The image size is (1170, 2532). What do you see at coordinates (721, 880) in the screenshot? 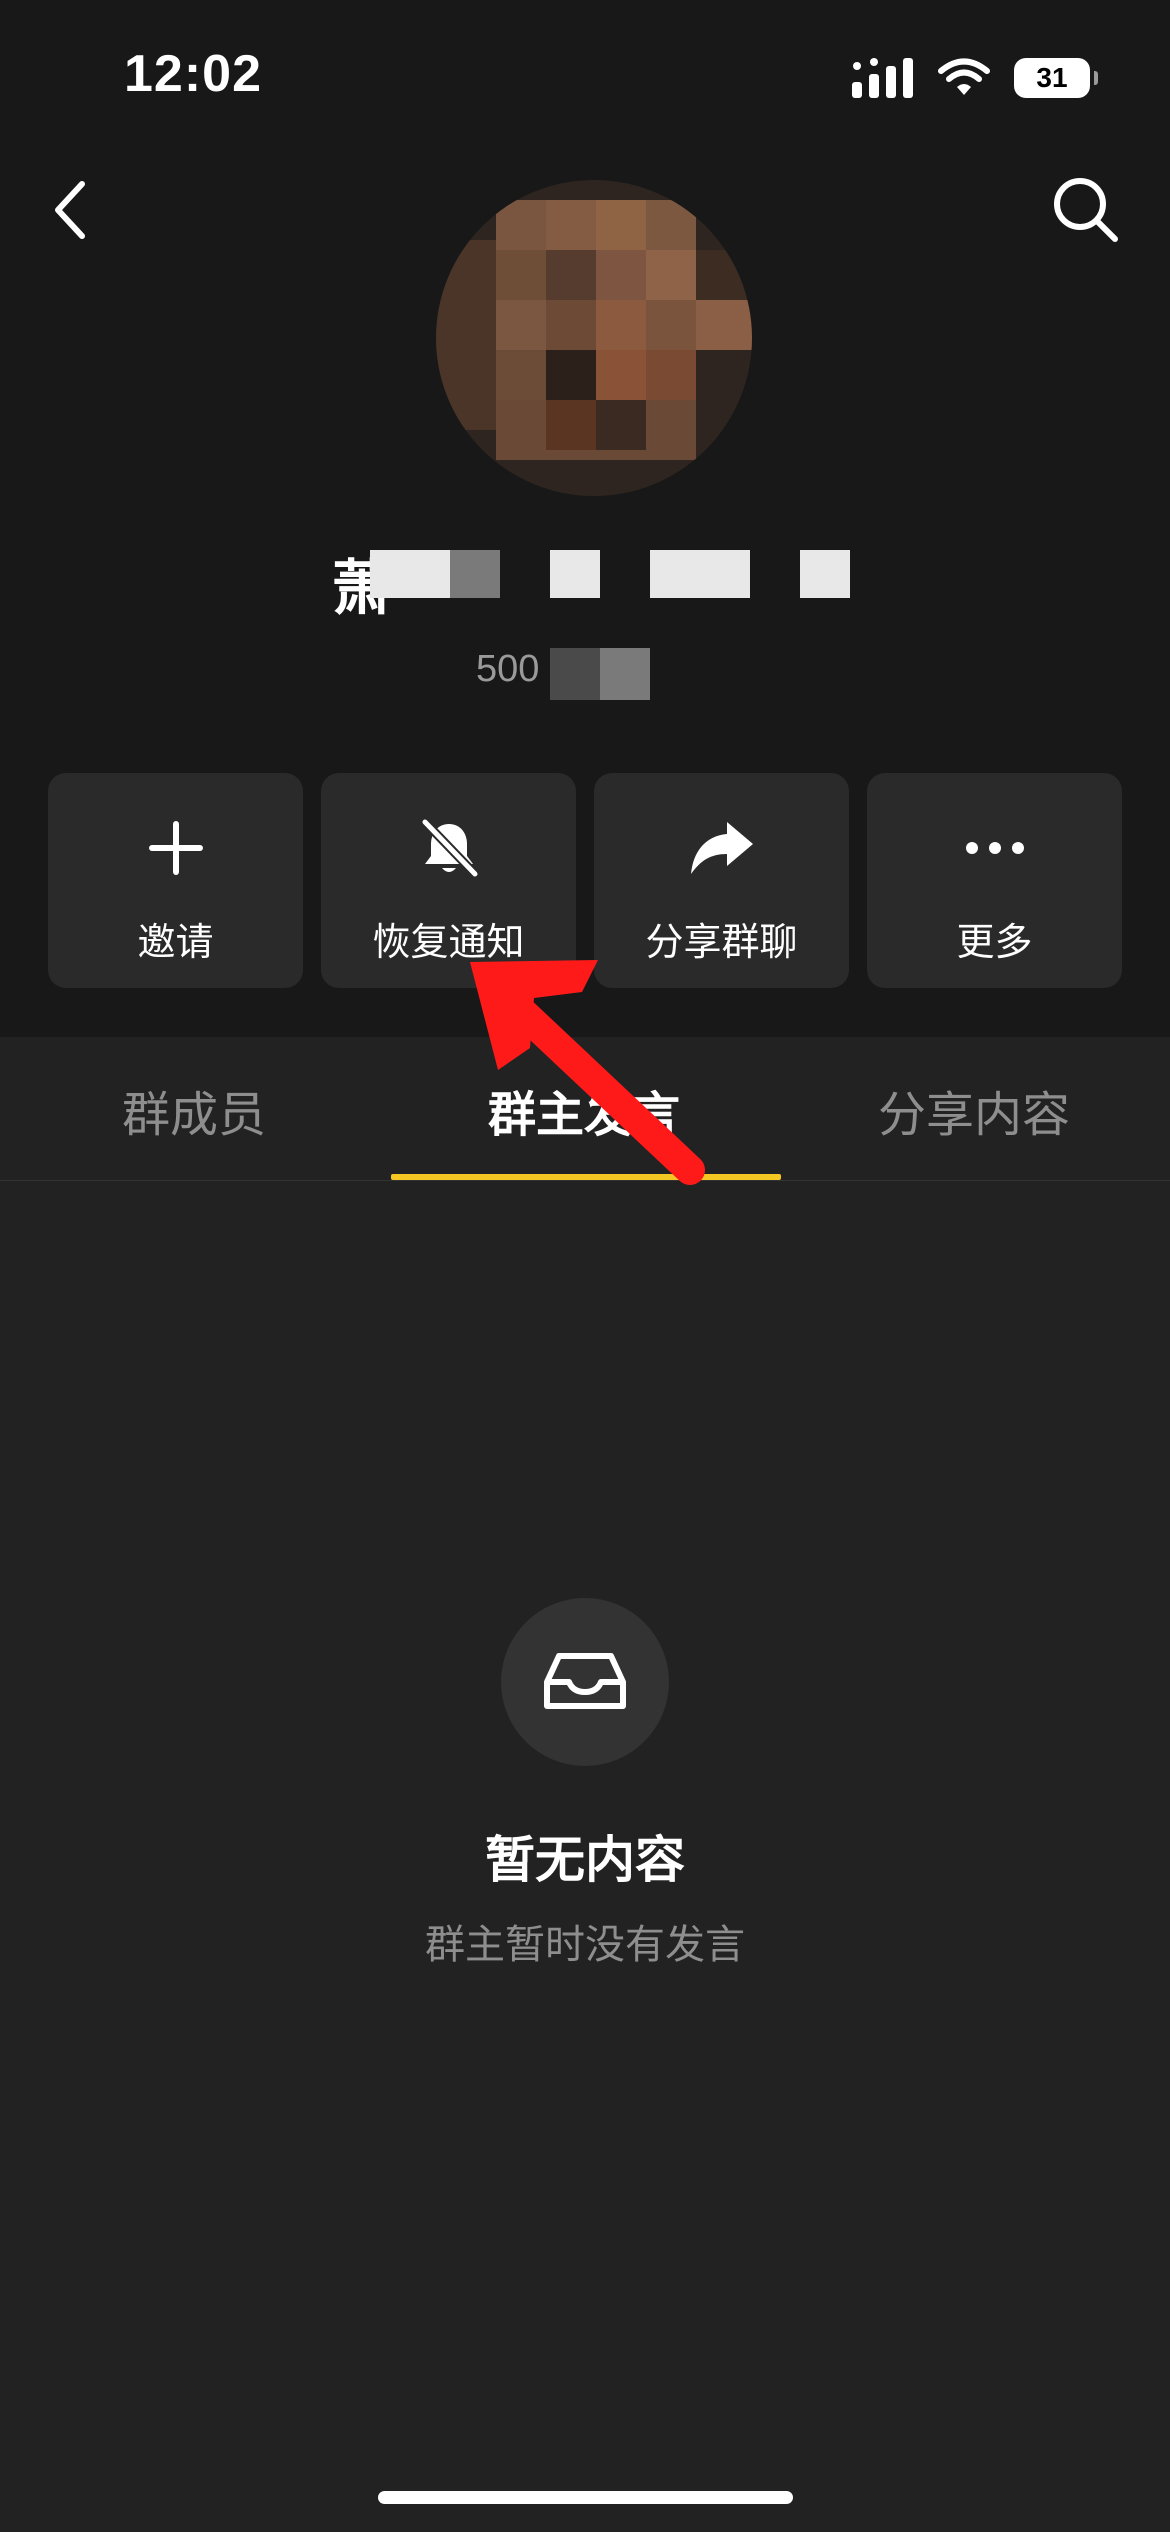
I see `share-group-button: 分享群聊` at bounding box center [721, 880].